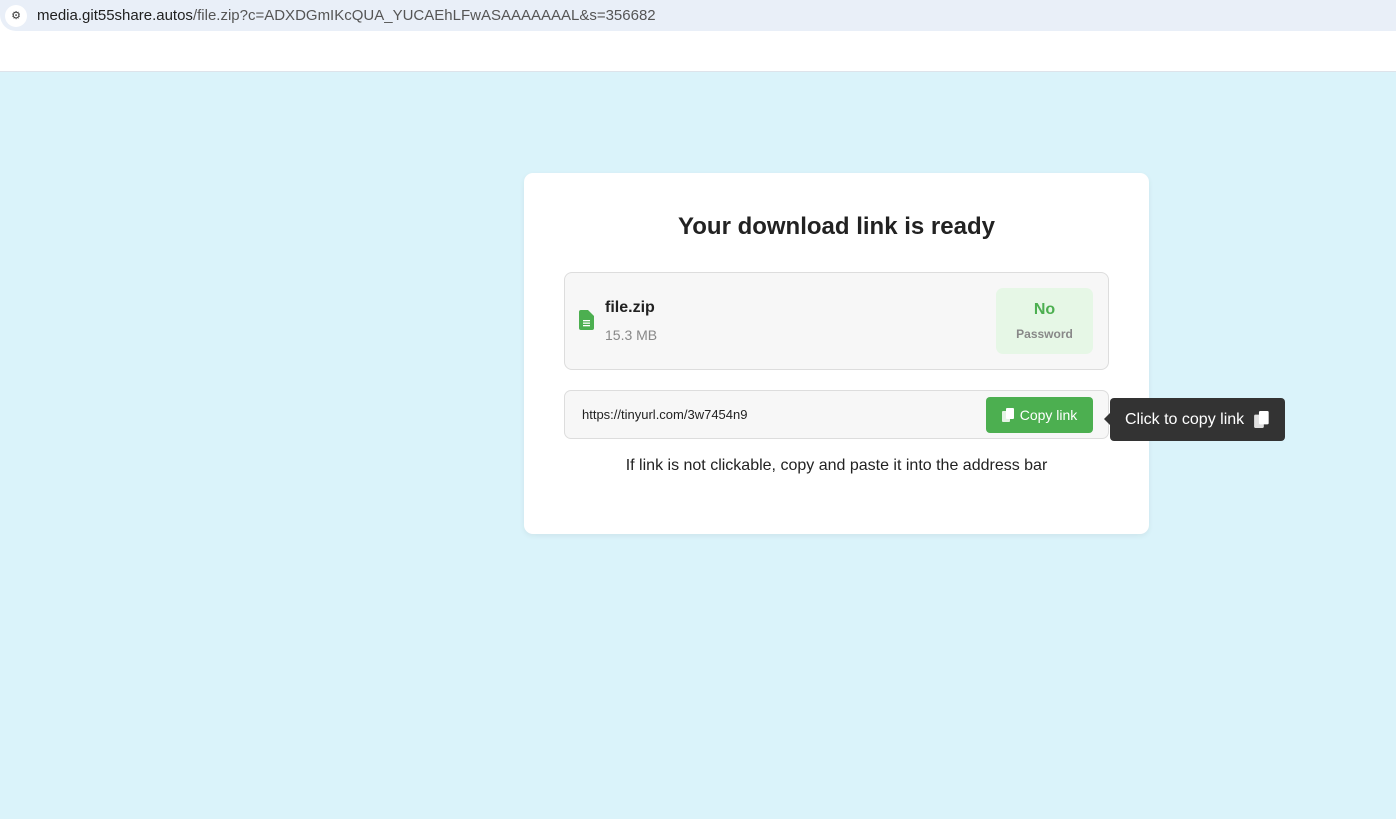  I want to click on file-info: file.zip 15.3 MB No Password, so click(836, 321).